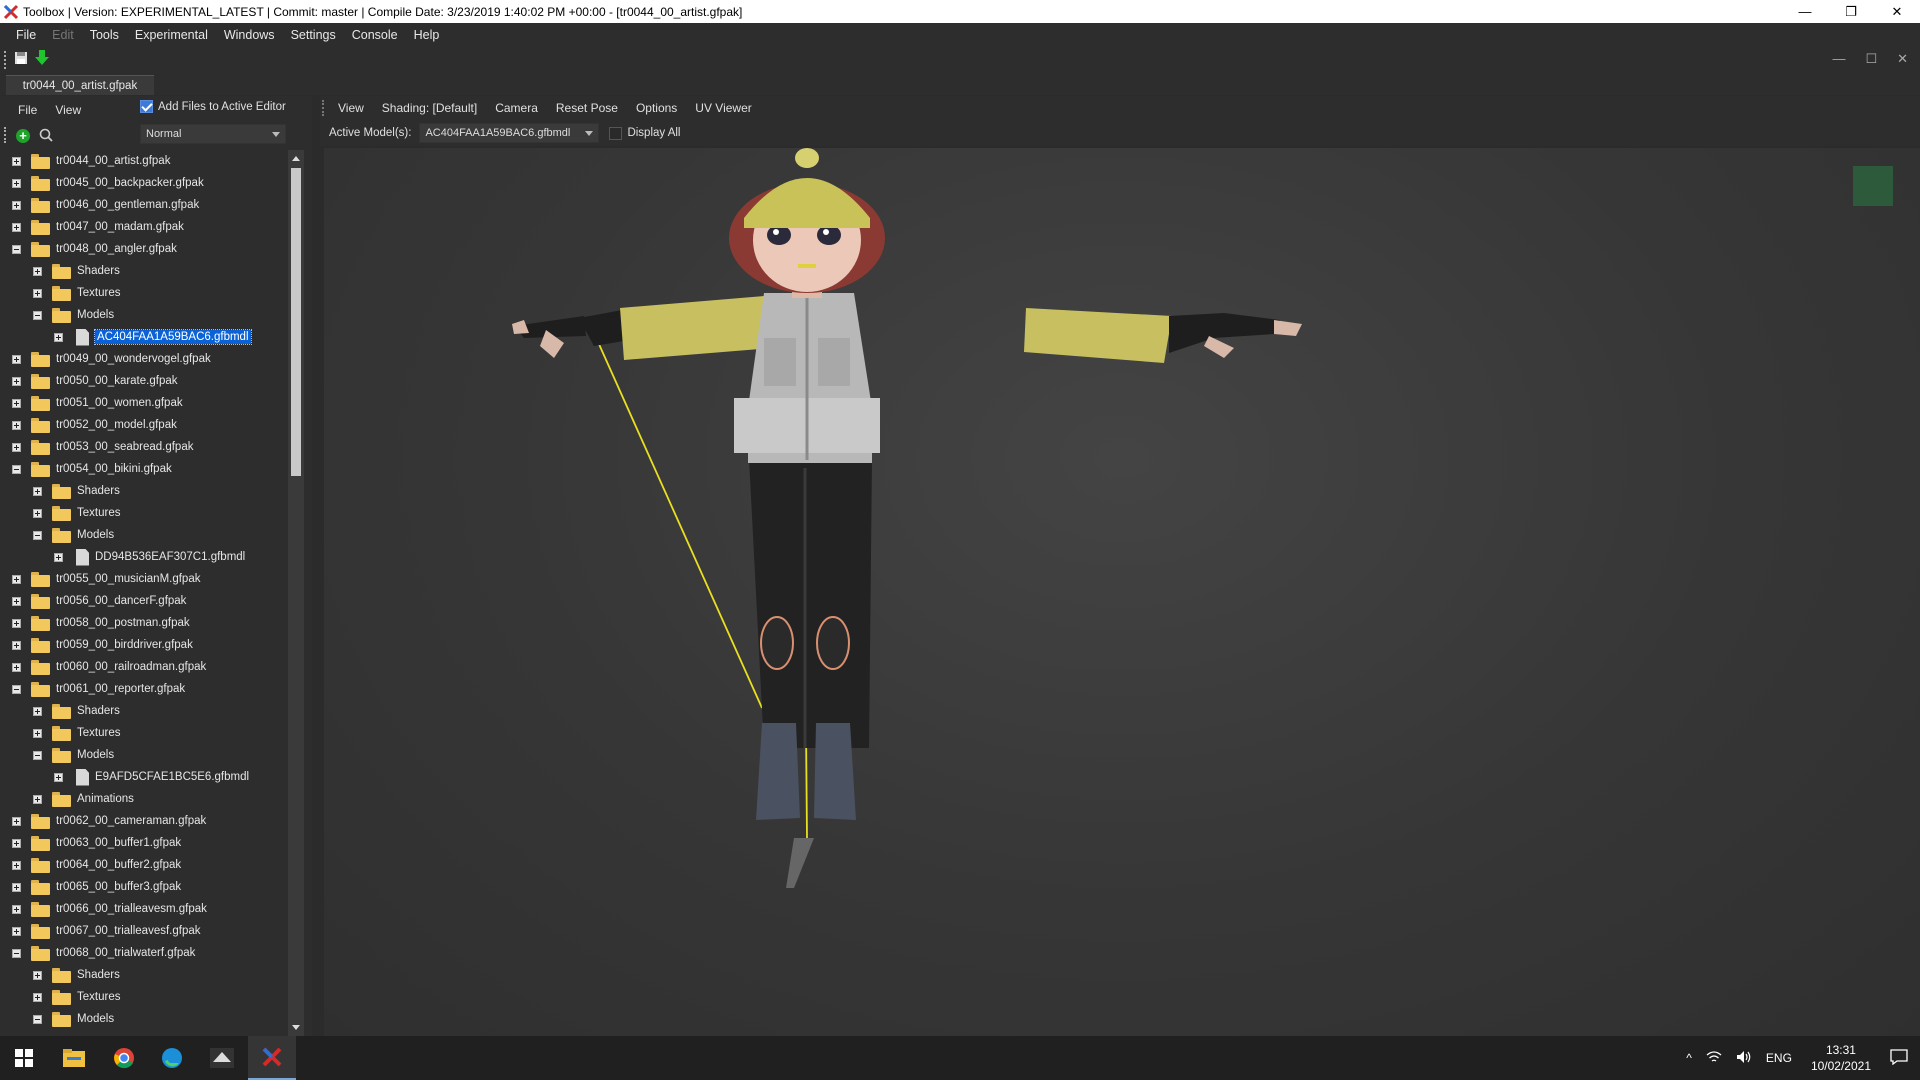 The width and height of the screenshot is (1920, 1080). Describe the element at coordinates (656, 108) in the screenshot. I see `editor-menu-options: Options` at that location.